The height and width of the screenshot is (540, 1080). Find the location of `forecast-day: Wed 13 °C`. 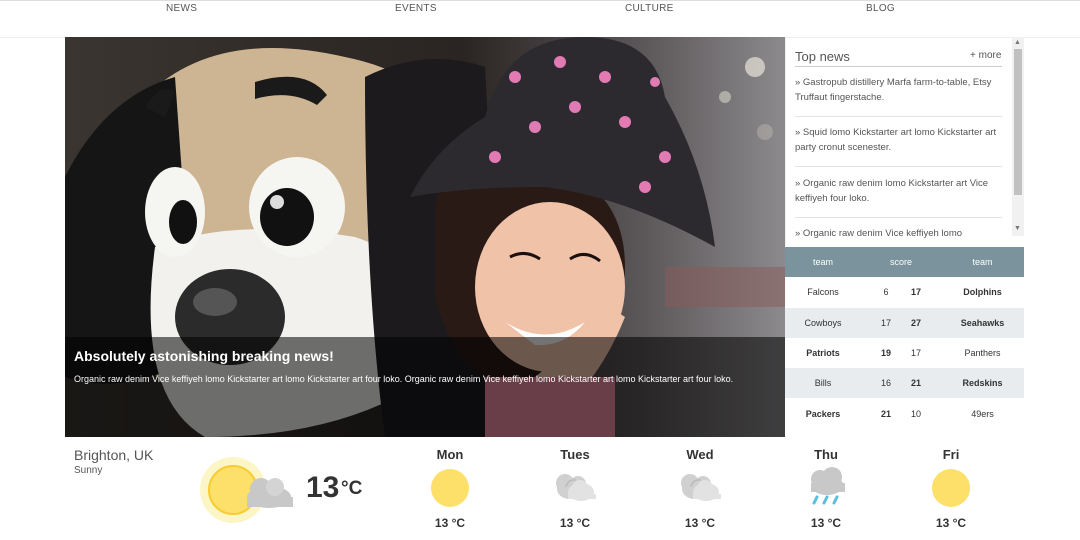

forecast-day: Wed 13 °C is located at coordinates (700, 488).